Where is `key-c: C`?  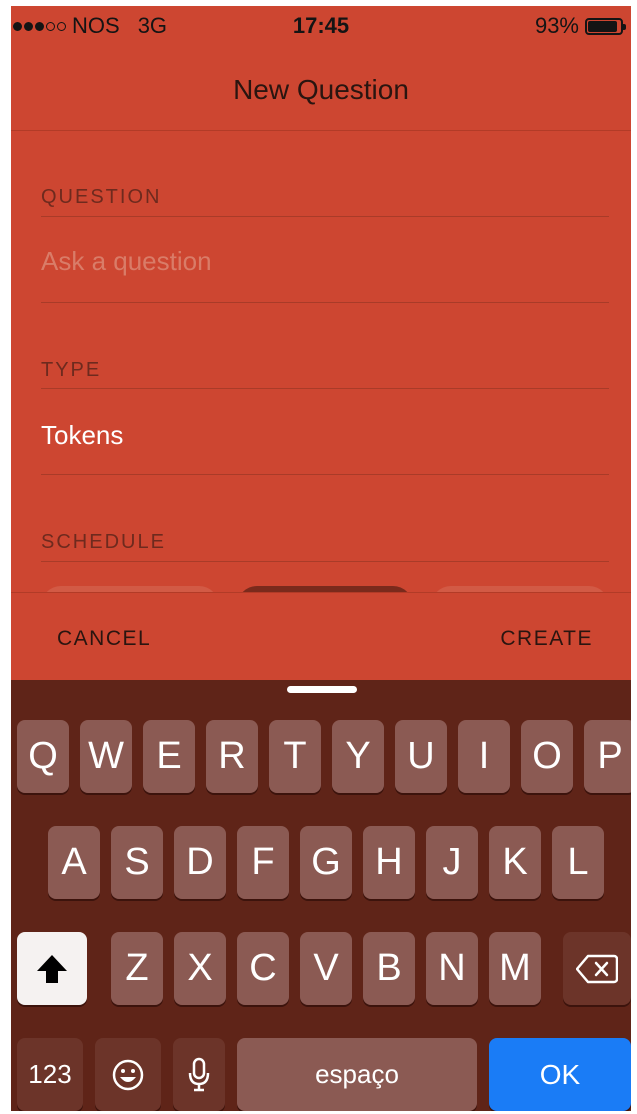
key-c: C is located at coordinates (263, 968).